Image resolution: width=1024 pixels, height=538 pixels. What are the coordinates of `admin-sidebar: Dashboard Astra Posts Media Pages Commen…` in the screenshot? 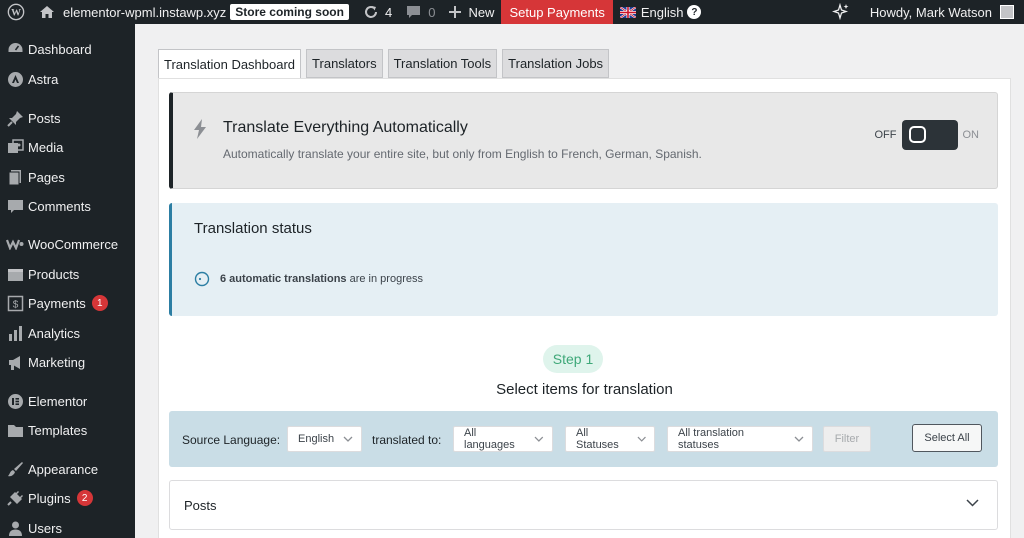 It's located at (67, 281).